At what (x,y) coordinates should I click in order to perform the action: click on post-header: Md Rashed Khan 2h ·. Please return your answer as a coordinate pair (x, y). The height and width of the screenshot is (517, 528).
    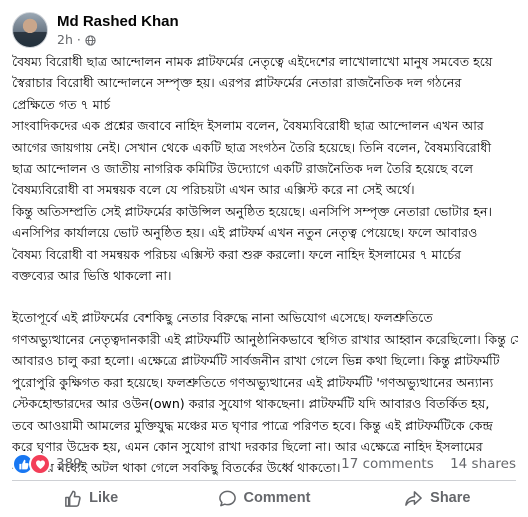
    Looking at the image, I should click on (95, 30).